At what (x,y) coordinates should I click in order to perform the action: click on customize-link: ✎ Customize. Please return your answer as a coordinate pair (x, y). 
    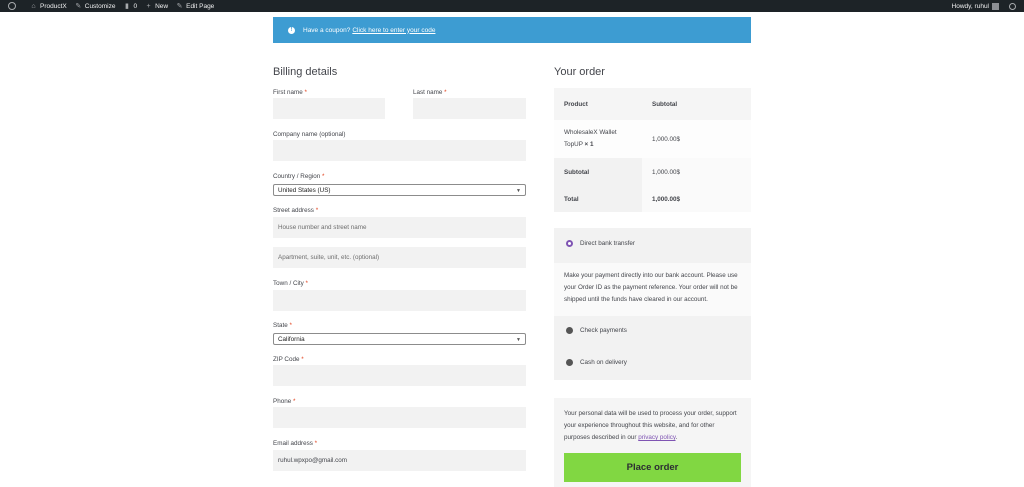
    Looking at the image, I should click on (95, 6).